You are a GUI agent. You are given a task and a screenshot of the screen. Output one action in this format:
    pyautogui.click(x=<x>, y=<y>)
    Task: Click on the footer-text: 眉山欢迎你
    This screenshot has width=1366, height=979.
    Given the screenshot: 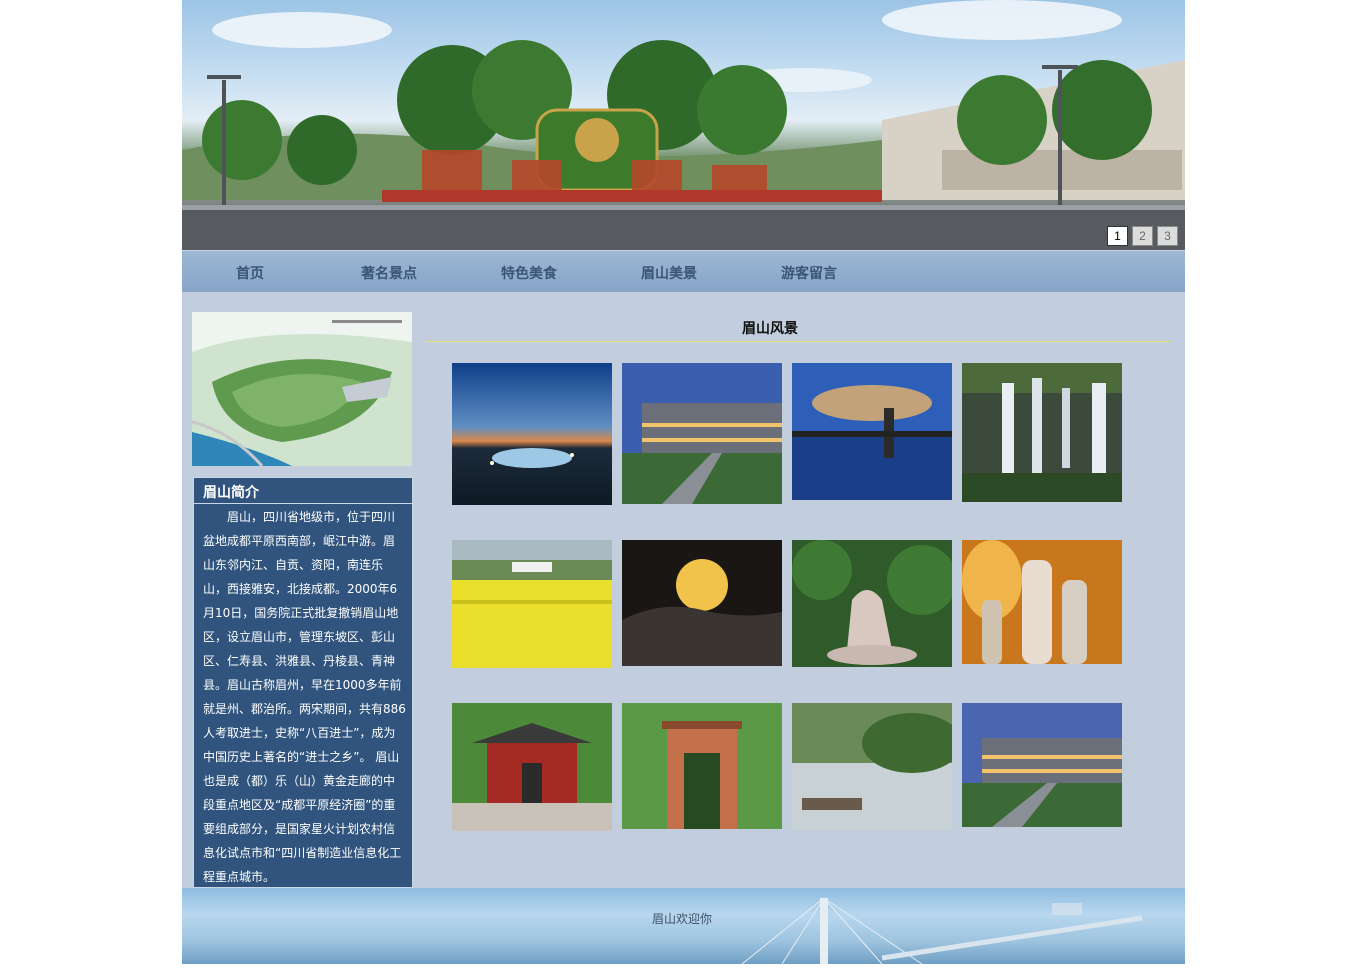 What is the action you would take?
    pyautogui.click(x=682, y=919)
    